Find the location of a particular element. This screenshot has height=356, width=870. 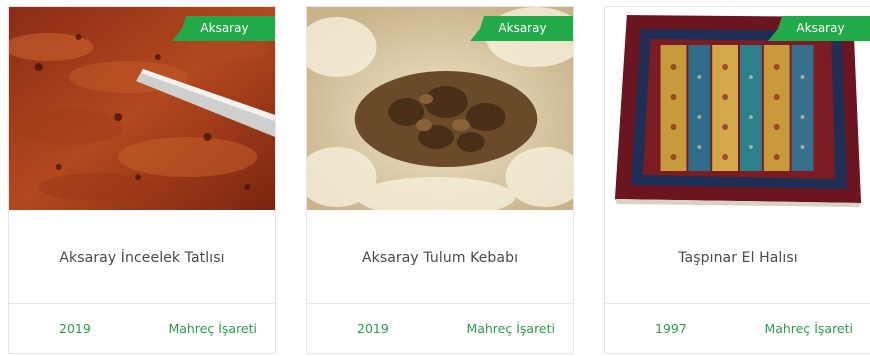

product-title: Taşpınar El Halısı is located at coordinates (737, 258).